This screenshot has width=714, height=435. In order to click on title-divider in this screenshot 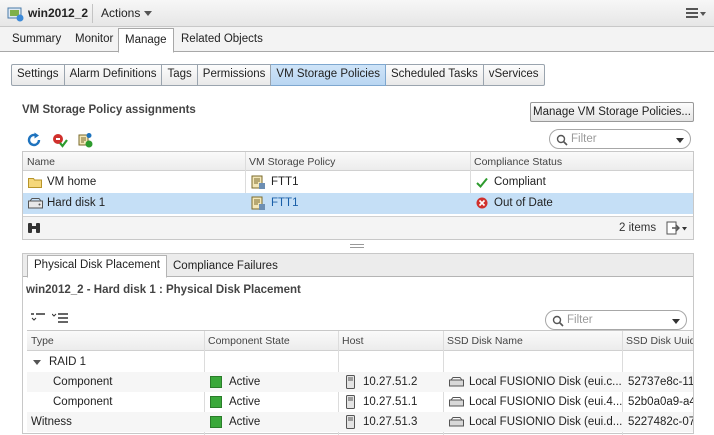, I will do `click(92, 13)`.